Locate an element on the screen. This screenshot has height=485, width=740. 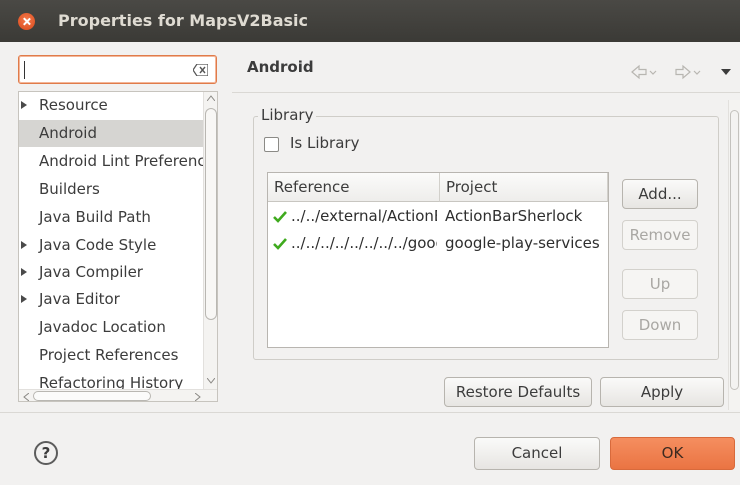
tree-item-android-lint-preferences: Android Lint Preferences is located at coordinates (111, 161).